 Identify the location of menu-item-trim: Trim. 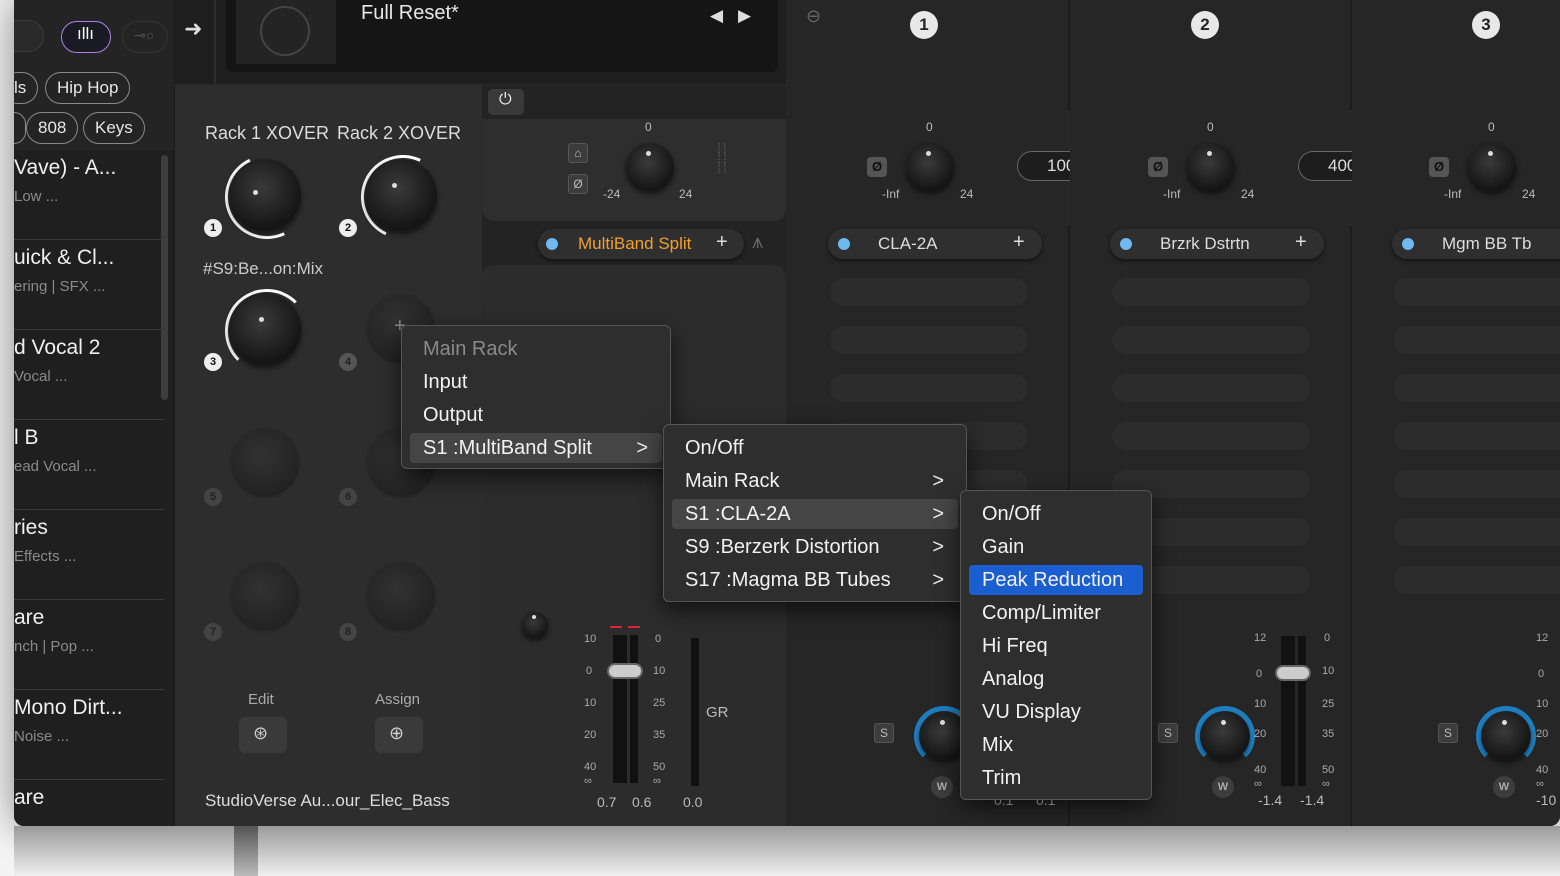
(1056, 778).